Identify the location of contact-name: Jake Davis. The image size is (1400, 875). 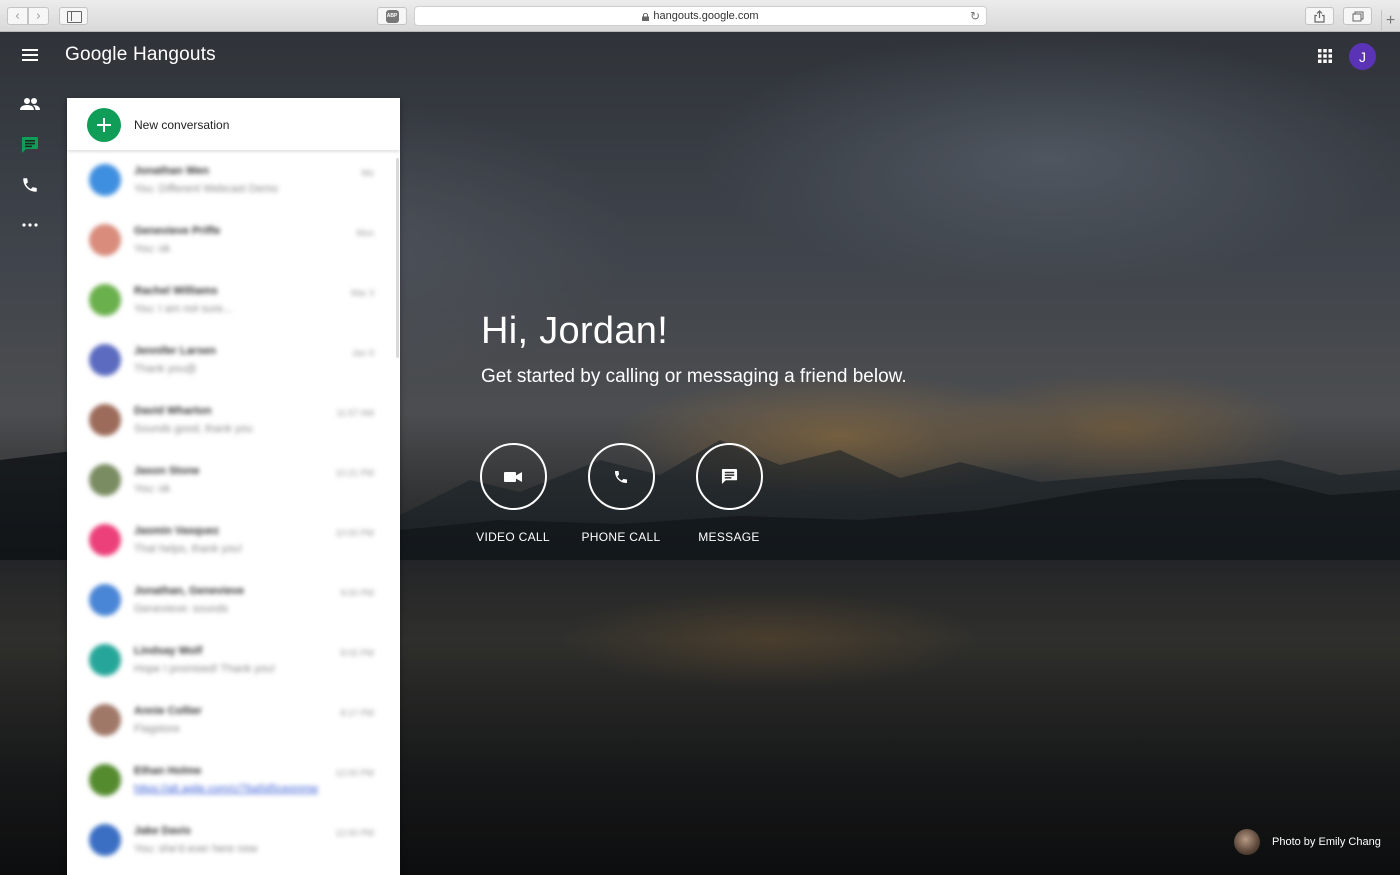
(162, 831).